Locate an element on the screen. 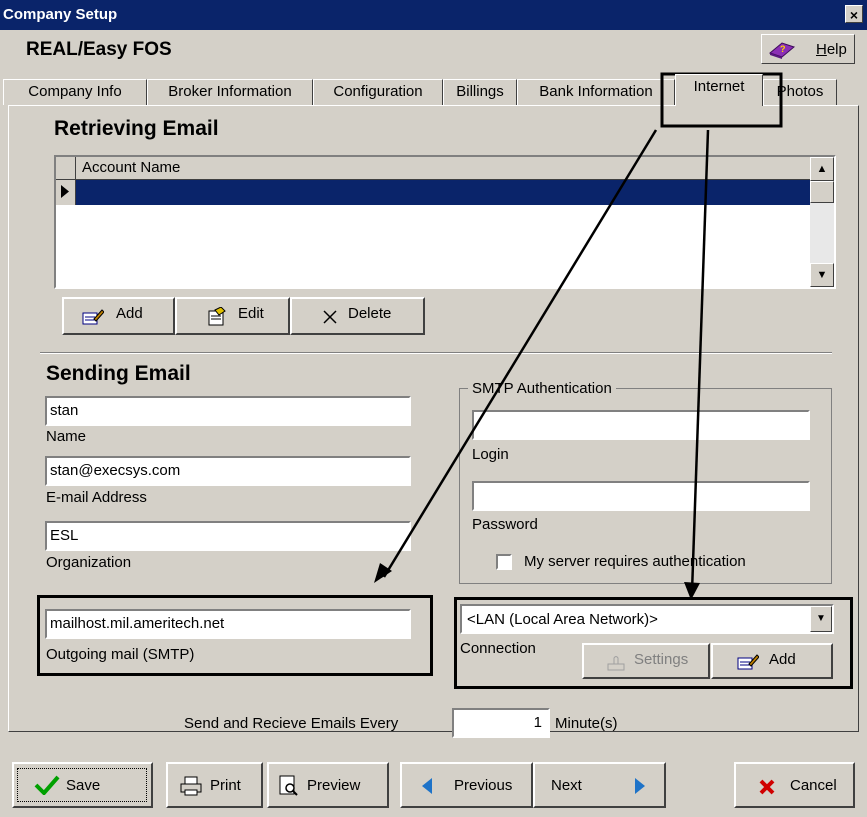  tab-broker-information: Broker Information is located at coordinates (230, 92).